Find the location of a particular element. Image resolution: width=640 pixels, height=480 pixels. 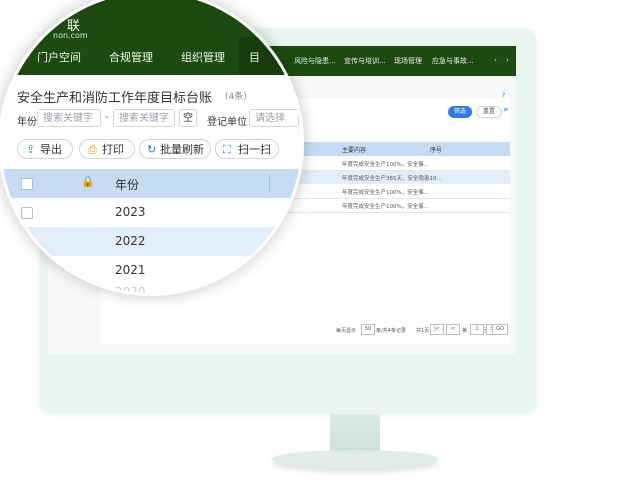

clear-year-button: 空 is located at coordinates (188, 118).